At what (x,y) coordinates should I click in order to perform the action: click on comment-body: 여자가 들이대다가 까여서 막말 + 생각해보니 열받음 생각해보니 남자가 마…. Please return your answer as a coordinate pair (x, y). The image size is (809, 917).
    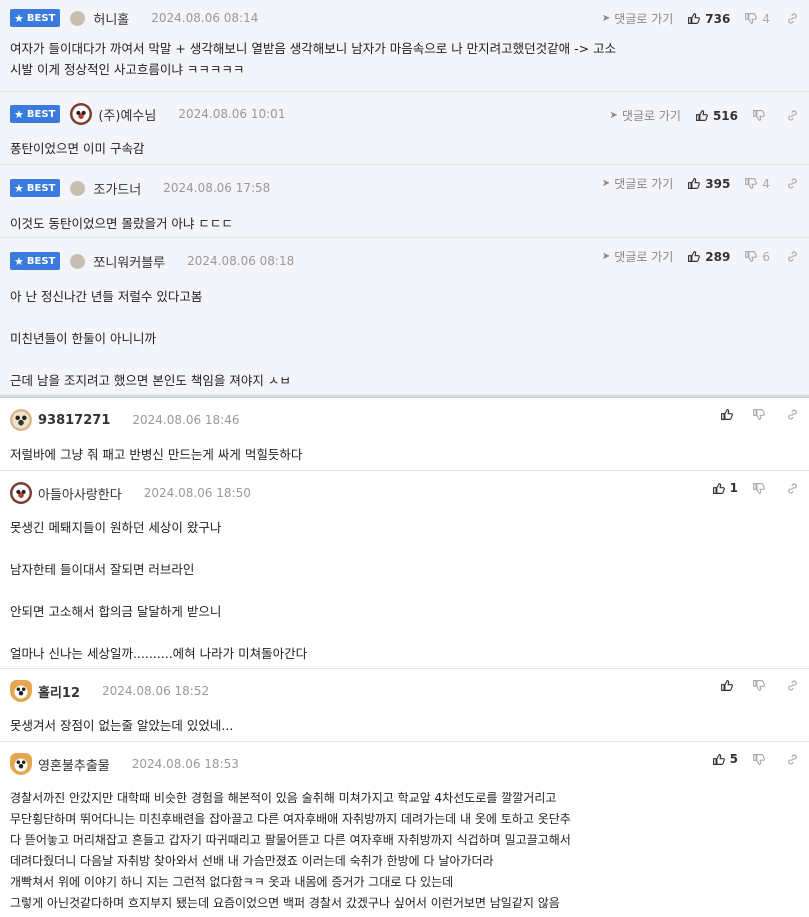
    Looking at the image, I should click on (313, 59).